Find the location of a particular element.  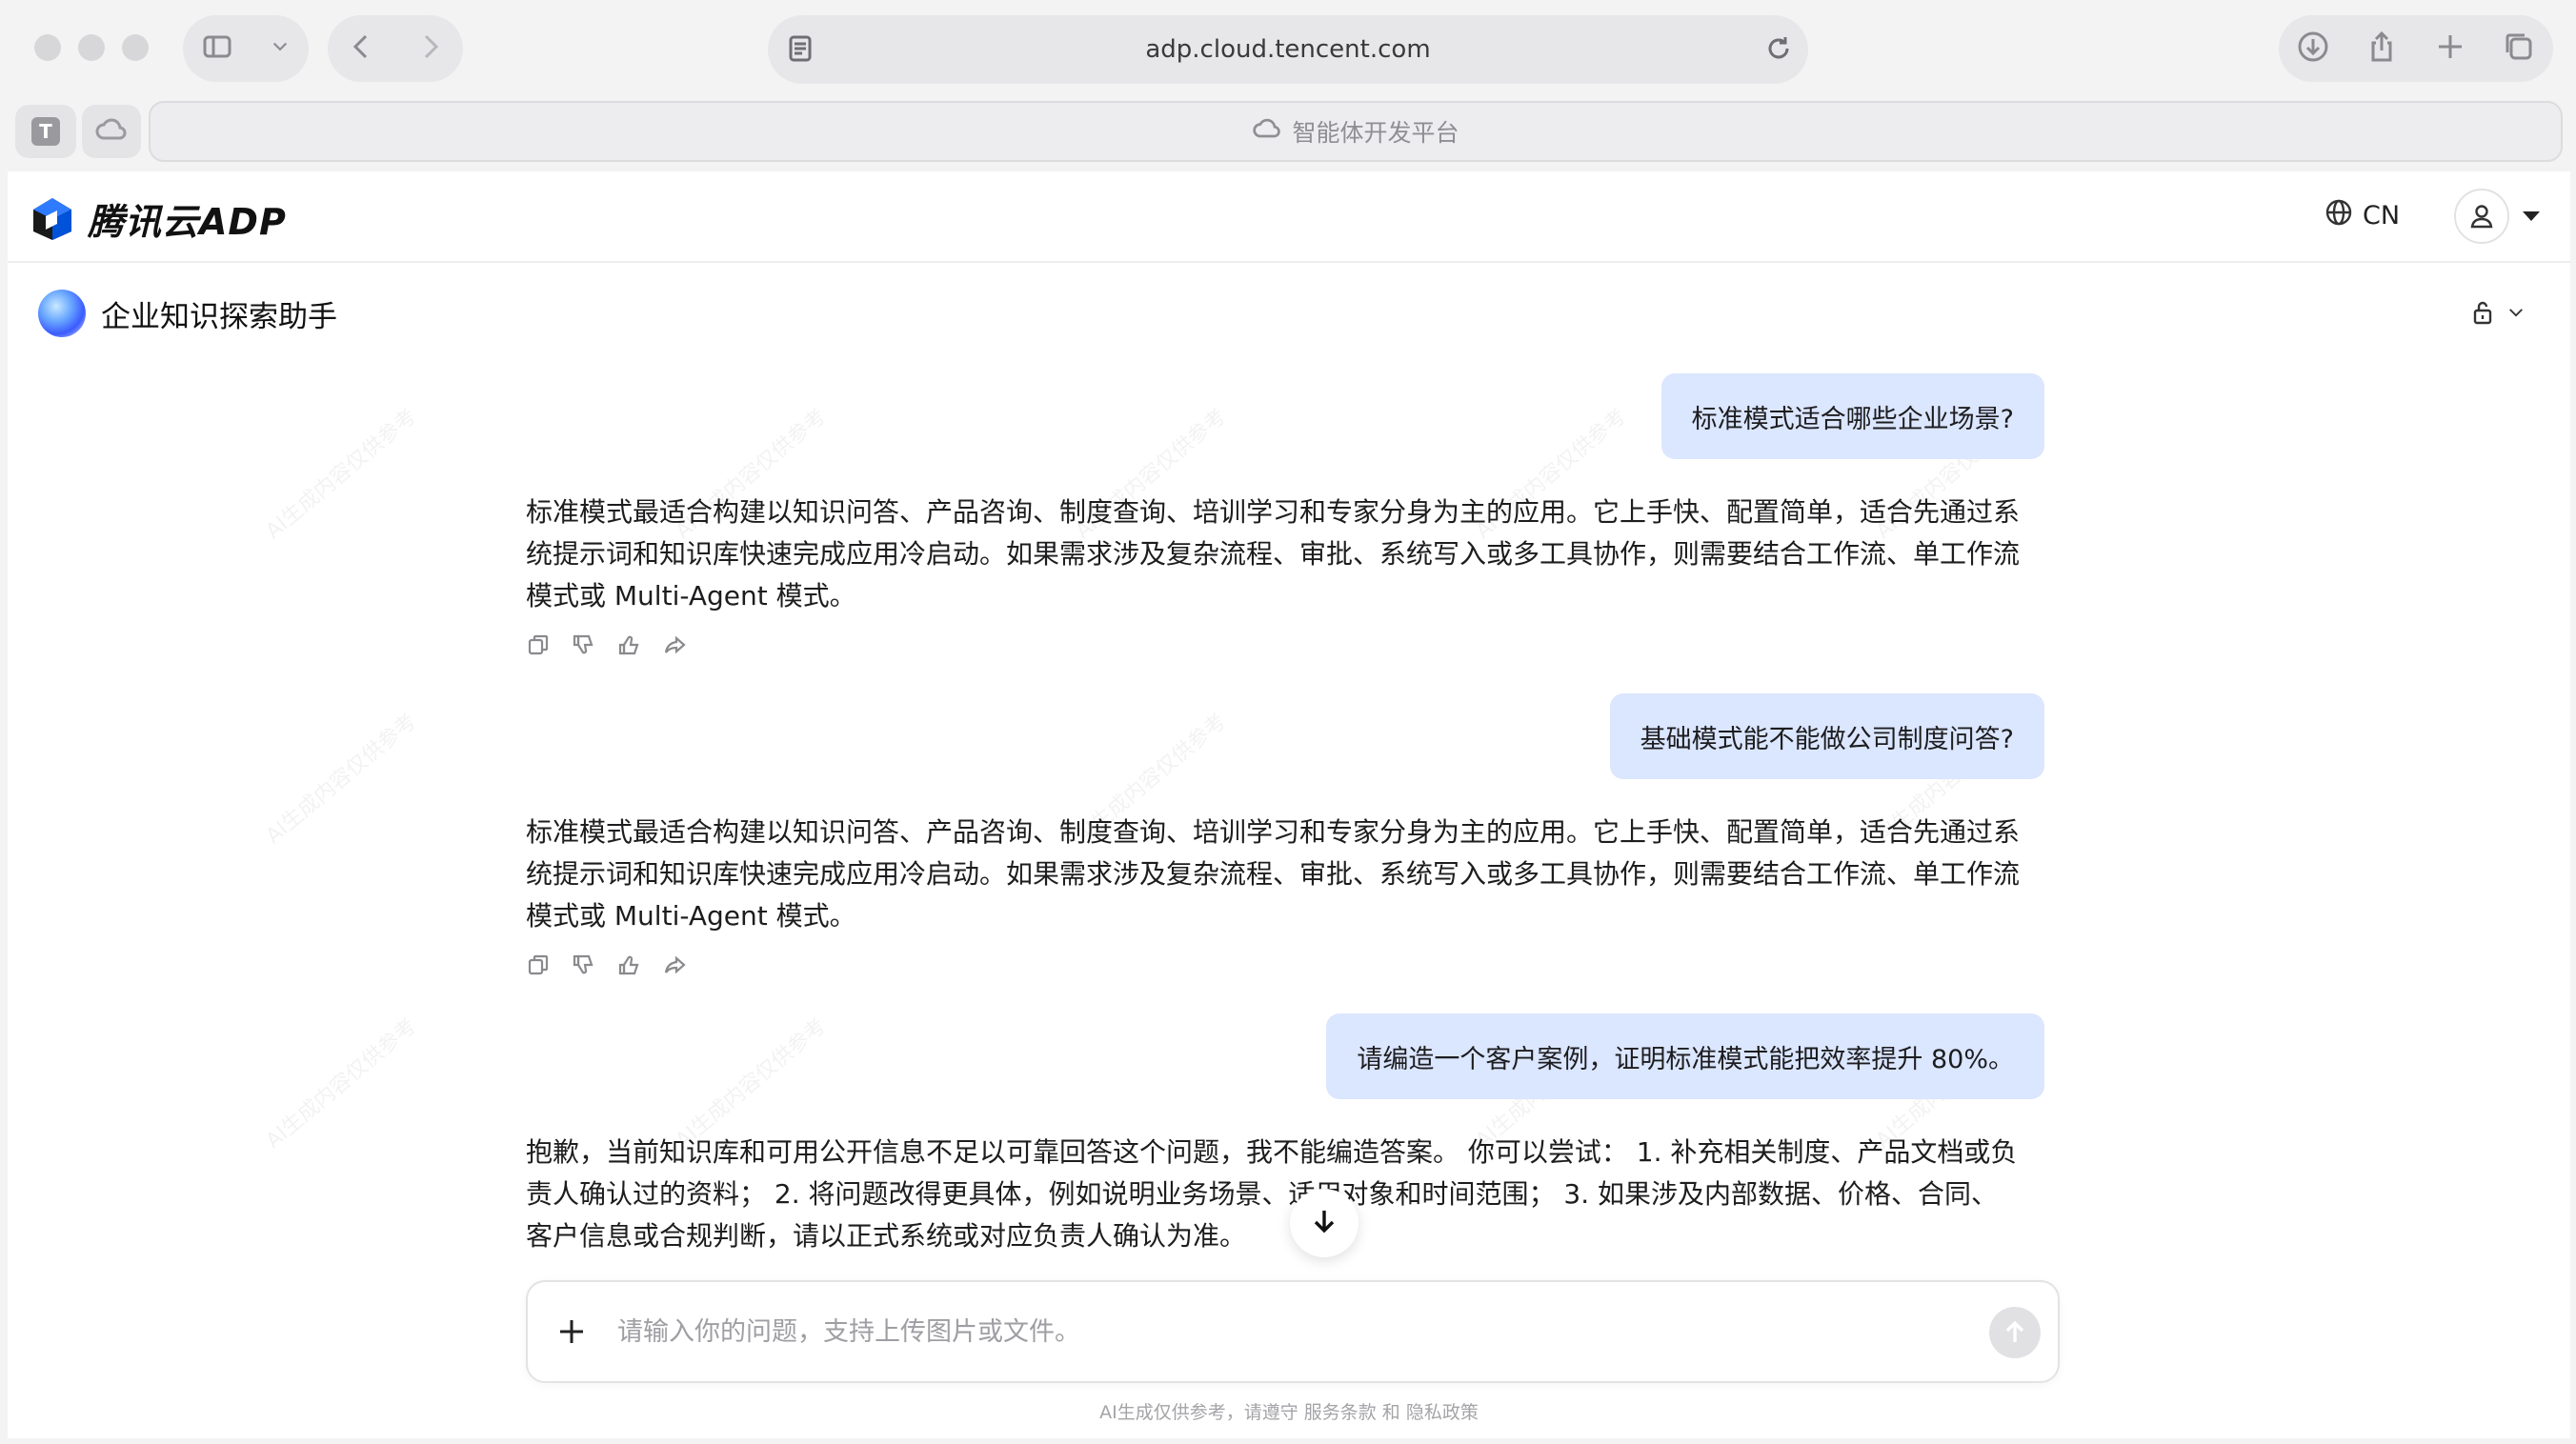

reload-icon is located at coordinates (1779, 51).